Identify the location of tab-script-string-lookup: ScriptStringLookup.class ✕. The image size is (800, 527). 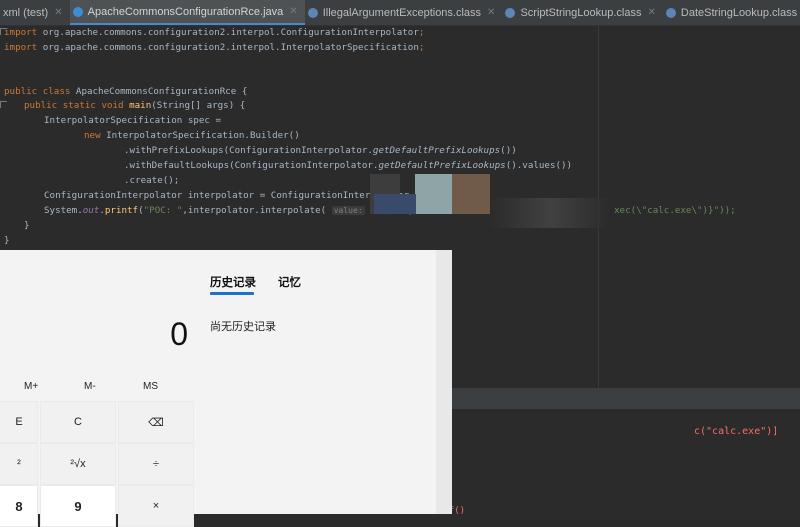
(582, 12).